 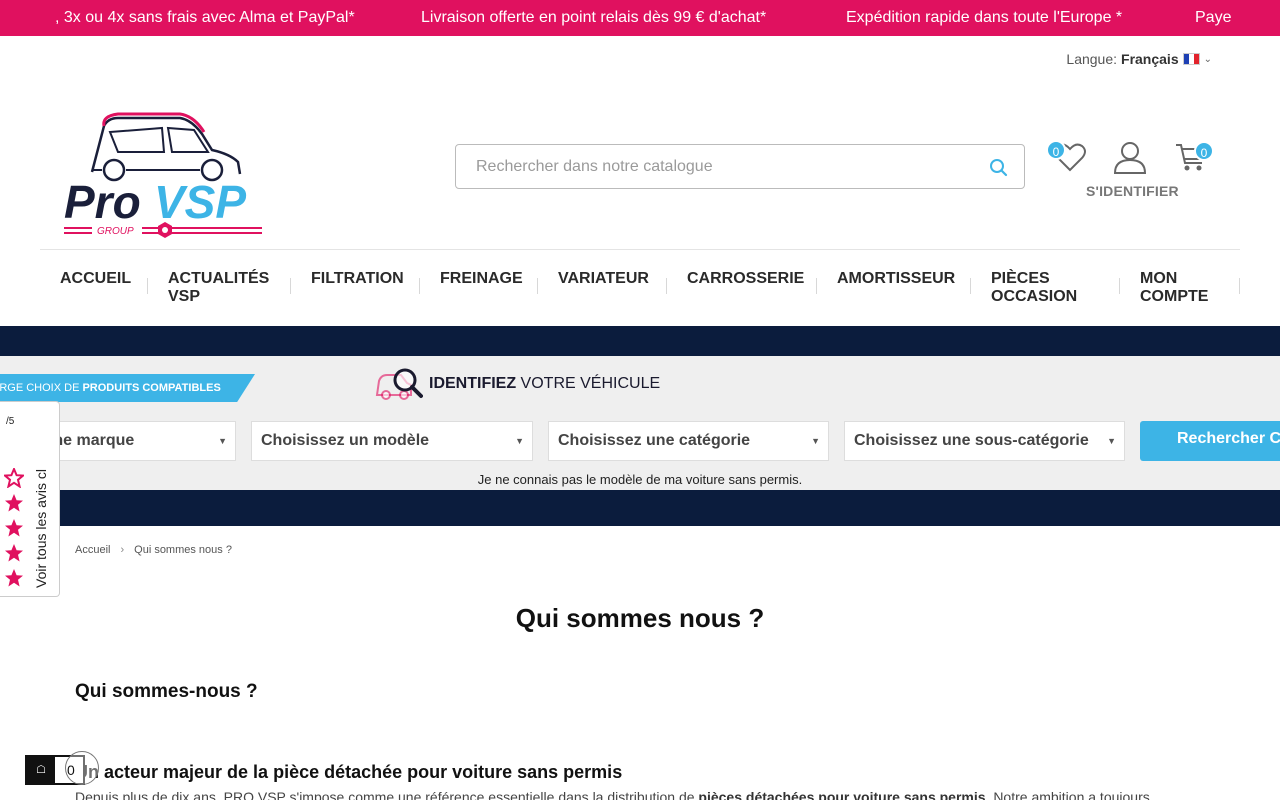 I want to click on nav-item-mon-compte: MON COMPTE, so click(x=1180, y=288).